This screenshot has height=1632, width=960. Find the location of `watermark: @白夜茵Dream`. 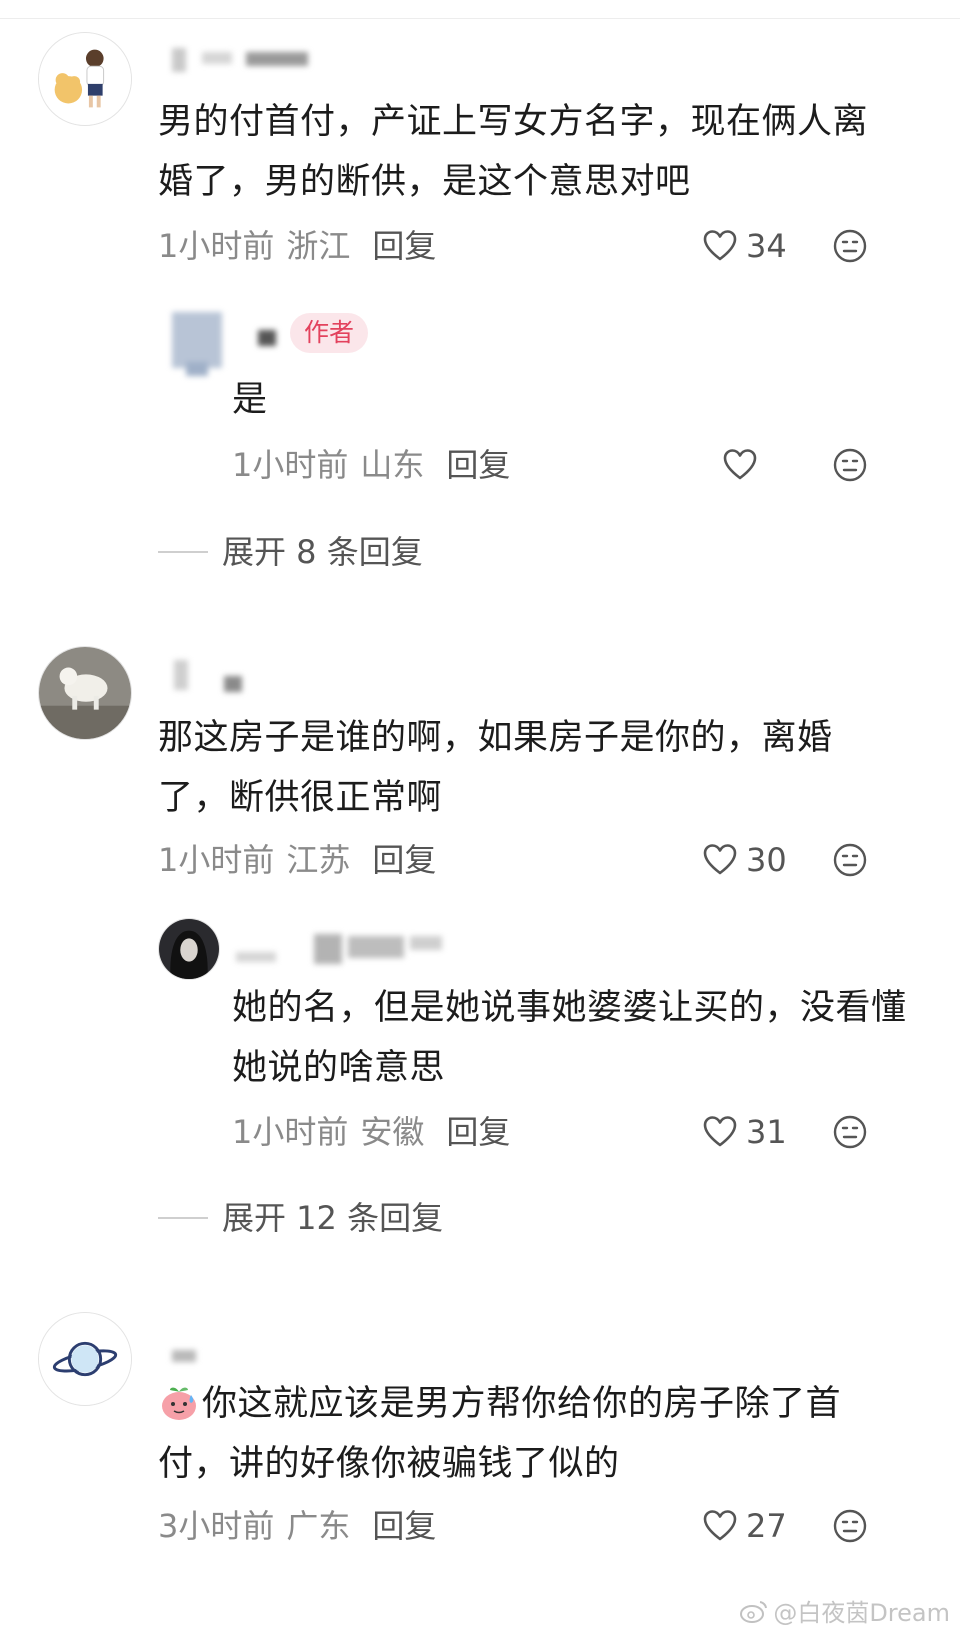

watermark: @白夜茵Dream is located at coordinates (844, 1610).